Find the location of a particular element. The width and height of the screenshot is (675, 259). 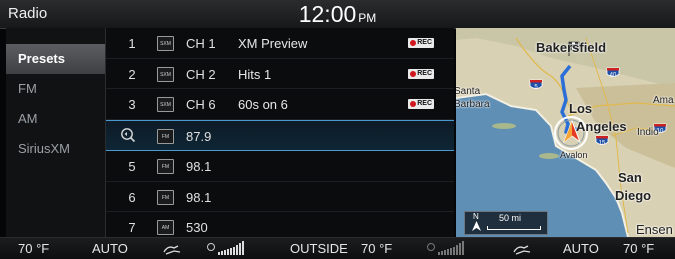

svg-text: 40 is located at coordinates (613, 76).